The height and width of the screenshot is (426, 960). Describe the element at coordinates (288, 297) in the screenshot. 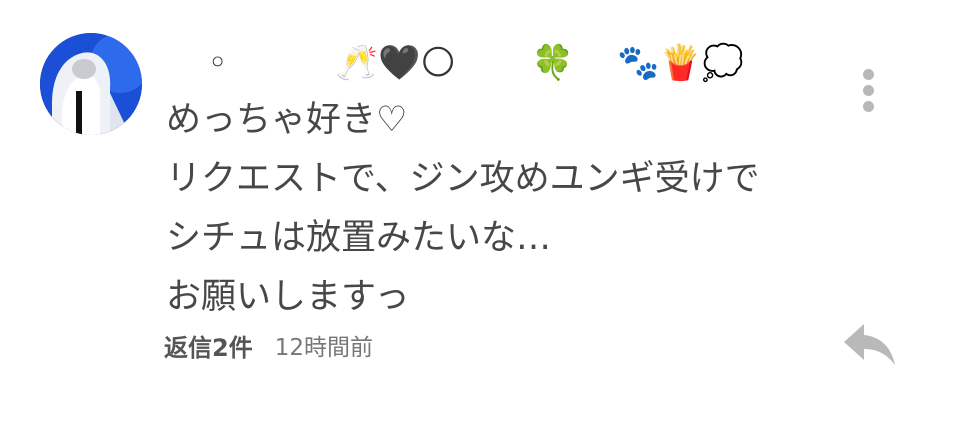

I see `comment-text-line: お願いしますっ` at that location.